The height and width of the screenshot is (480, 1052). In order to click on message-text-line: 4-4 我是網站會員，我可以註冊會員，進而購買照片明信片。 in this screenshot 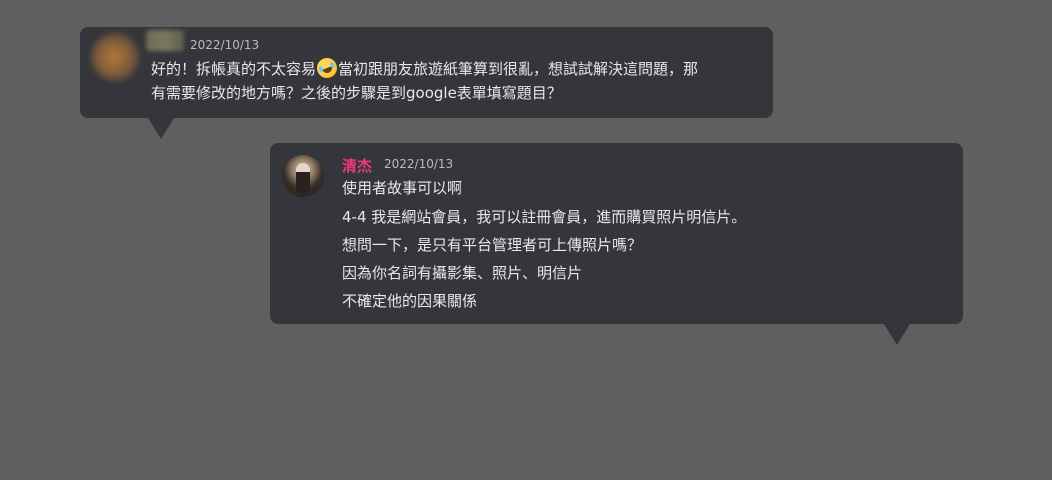, I will do `click(544, 217)`.